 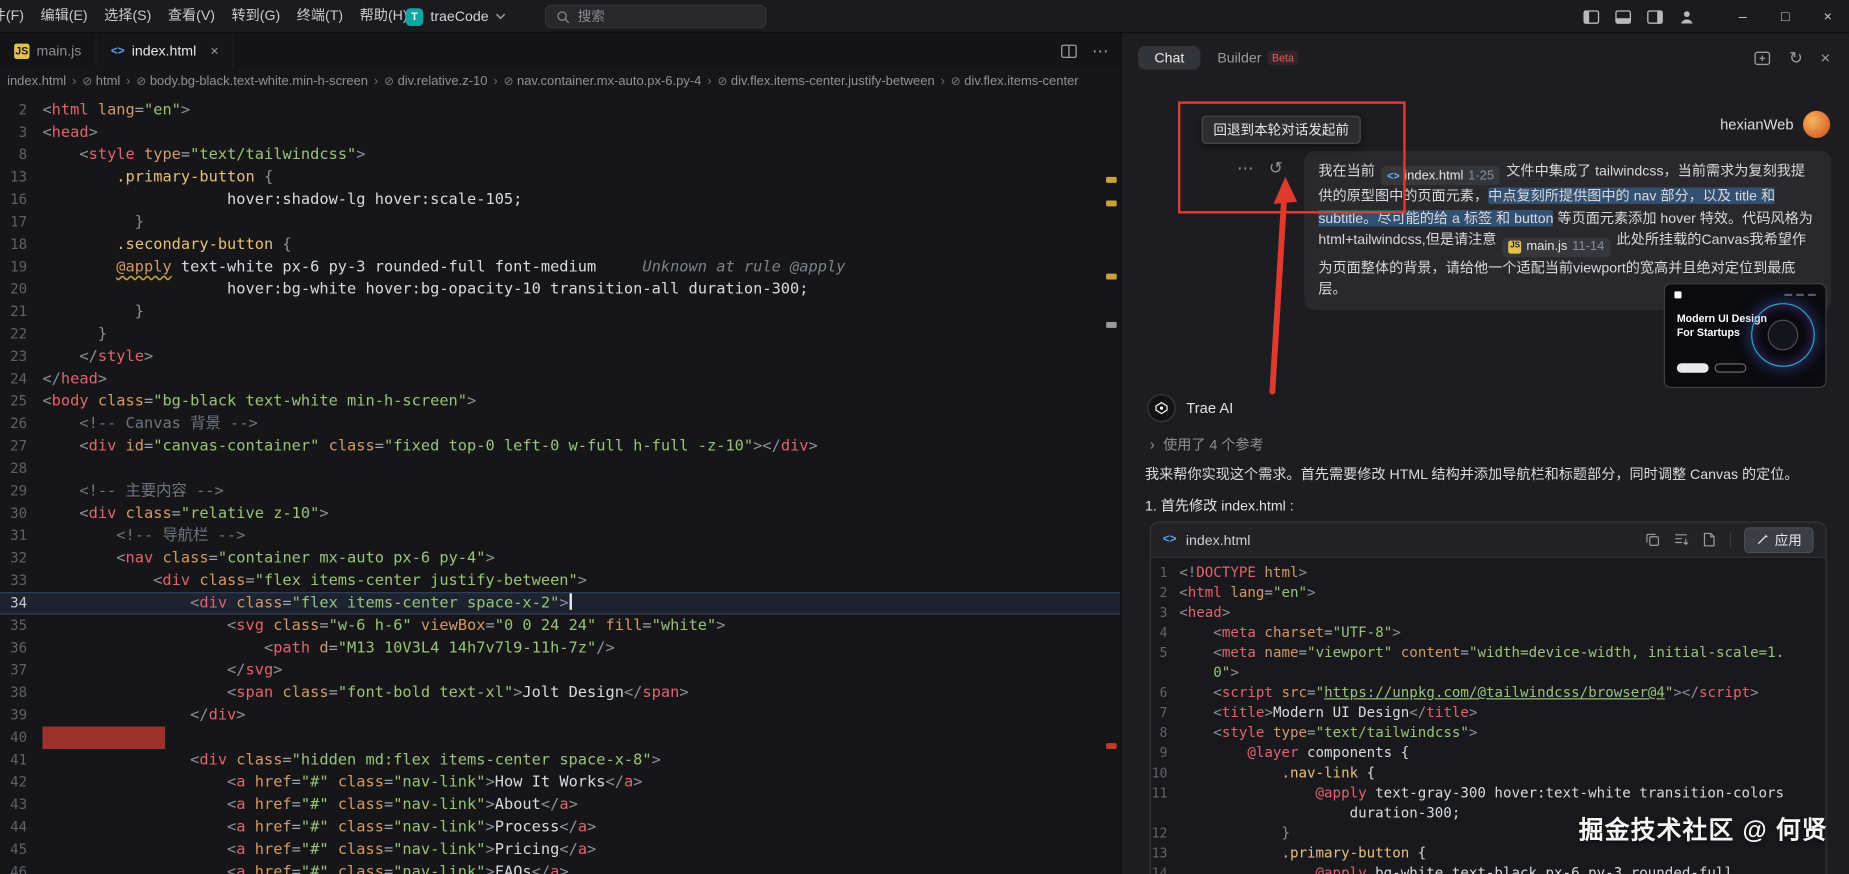 I want to click on line-number: 31, so click(x=21, y=536).